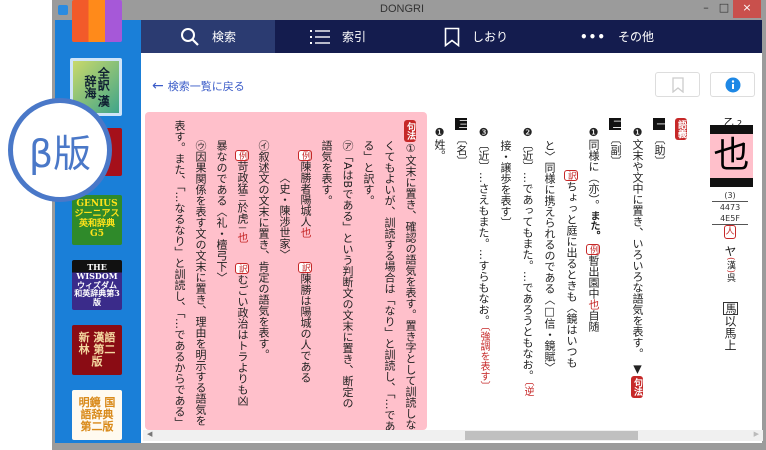 The image size is (766, 450). Describe the element at coordinates (97, 285) in the screenshot. I see `book-wisdom: THE WISDOM ウィズダム 和英辞典第3版` at that location.